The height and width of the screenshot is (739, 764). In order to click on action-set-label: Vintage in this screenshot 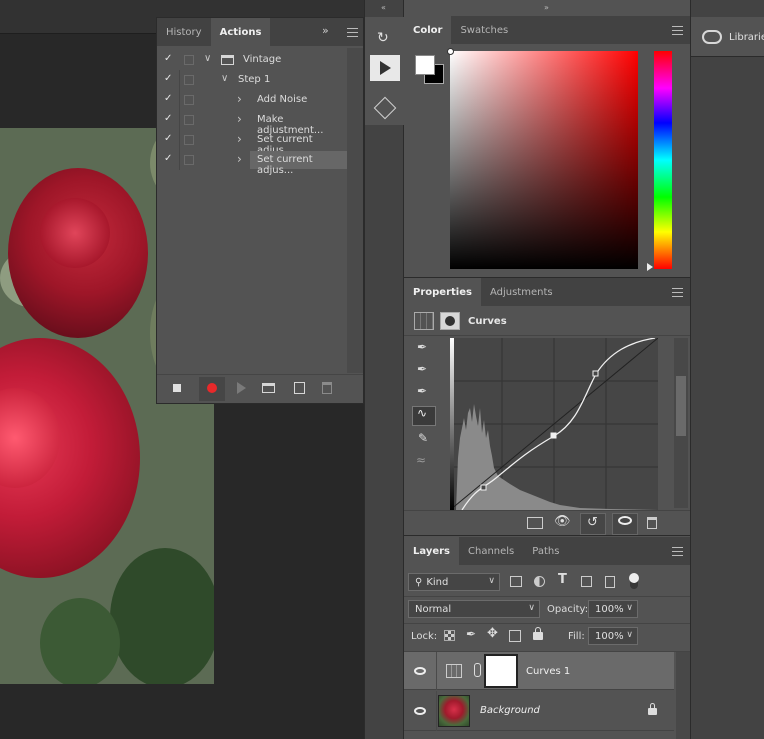, I will do `click(262, 59)`.